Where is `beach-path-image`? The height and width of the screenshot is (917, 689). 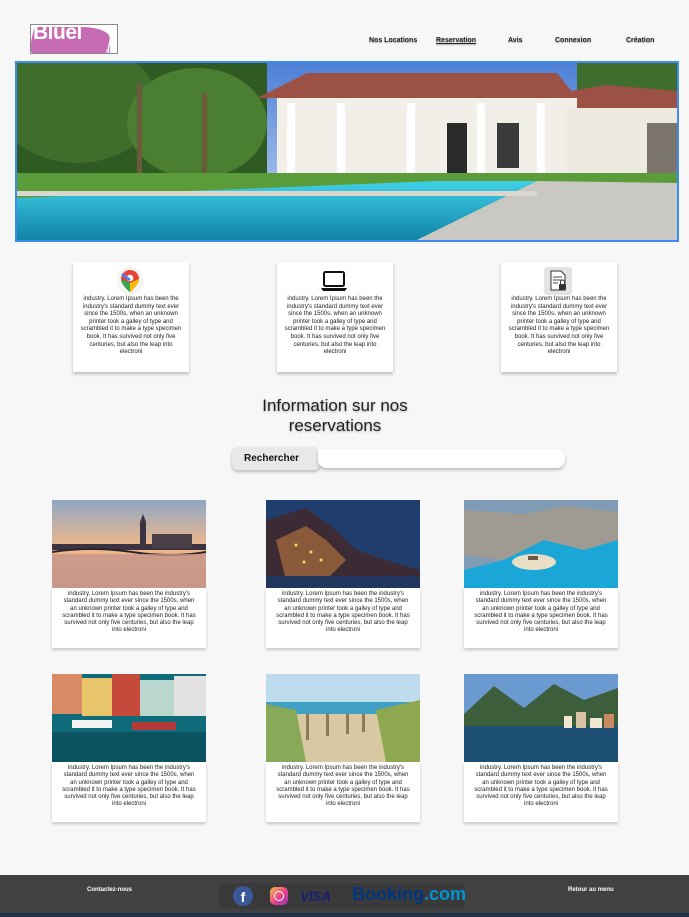 beach-path-image is located at coordinates (343, 718).